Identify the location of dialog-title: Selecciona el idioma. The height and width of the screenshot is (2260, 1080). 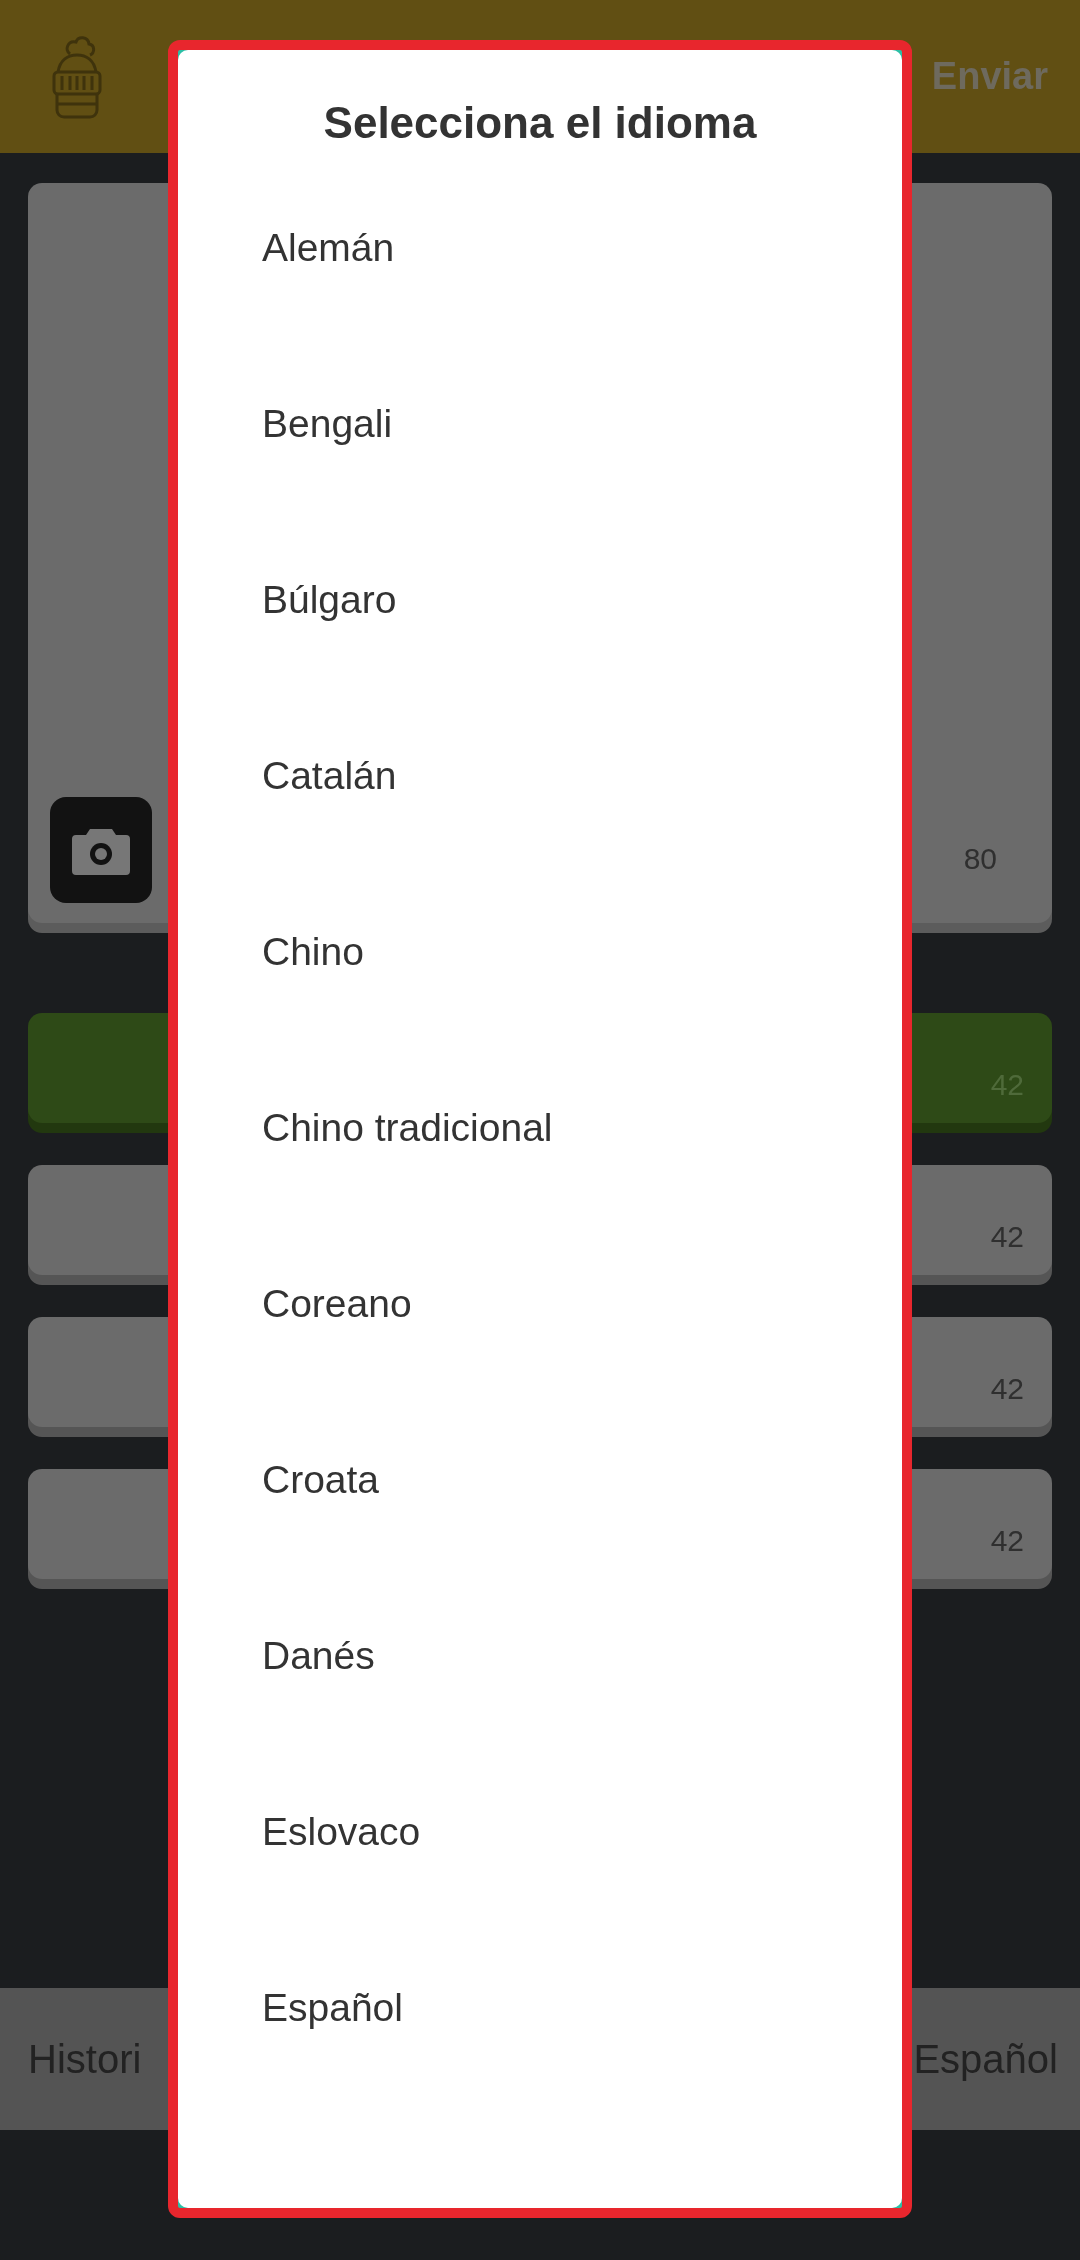
(540, 123).